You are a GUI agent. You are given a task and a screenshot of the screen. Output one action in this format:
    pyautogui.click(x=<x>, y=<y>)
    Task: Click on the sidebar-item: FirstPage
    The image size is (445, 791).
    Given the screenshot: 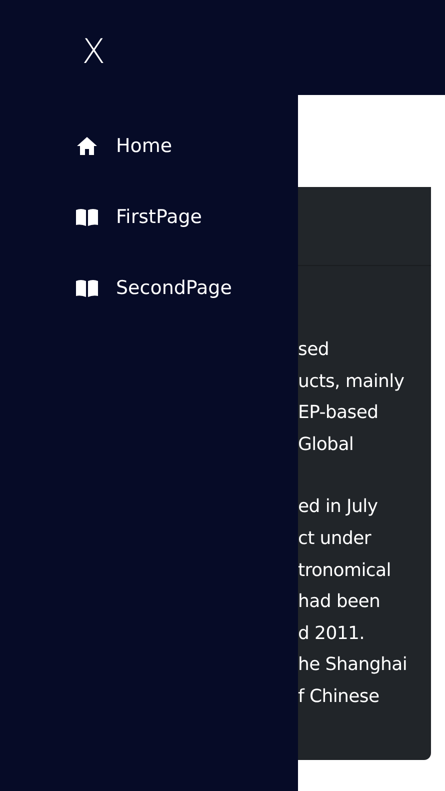 What is the action you would take?
    pyautogui.click(x=101, y=216)
    